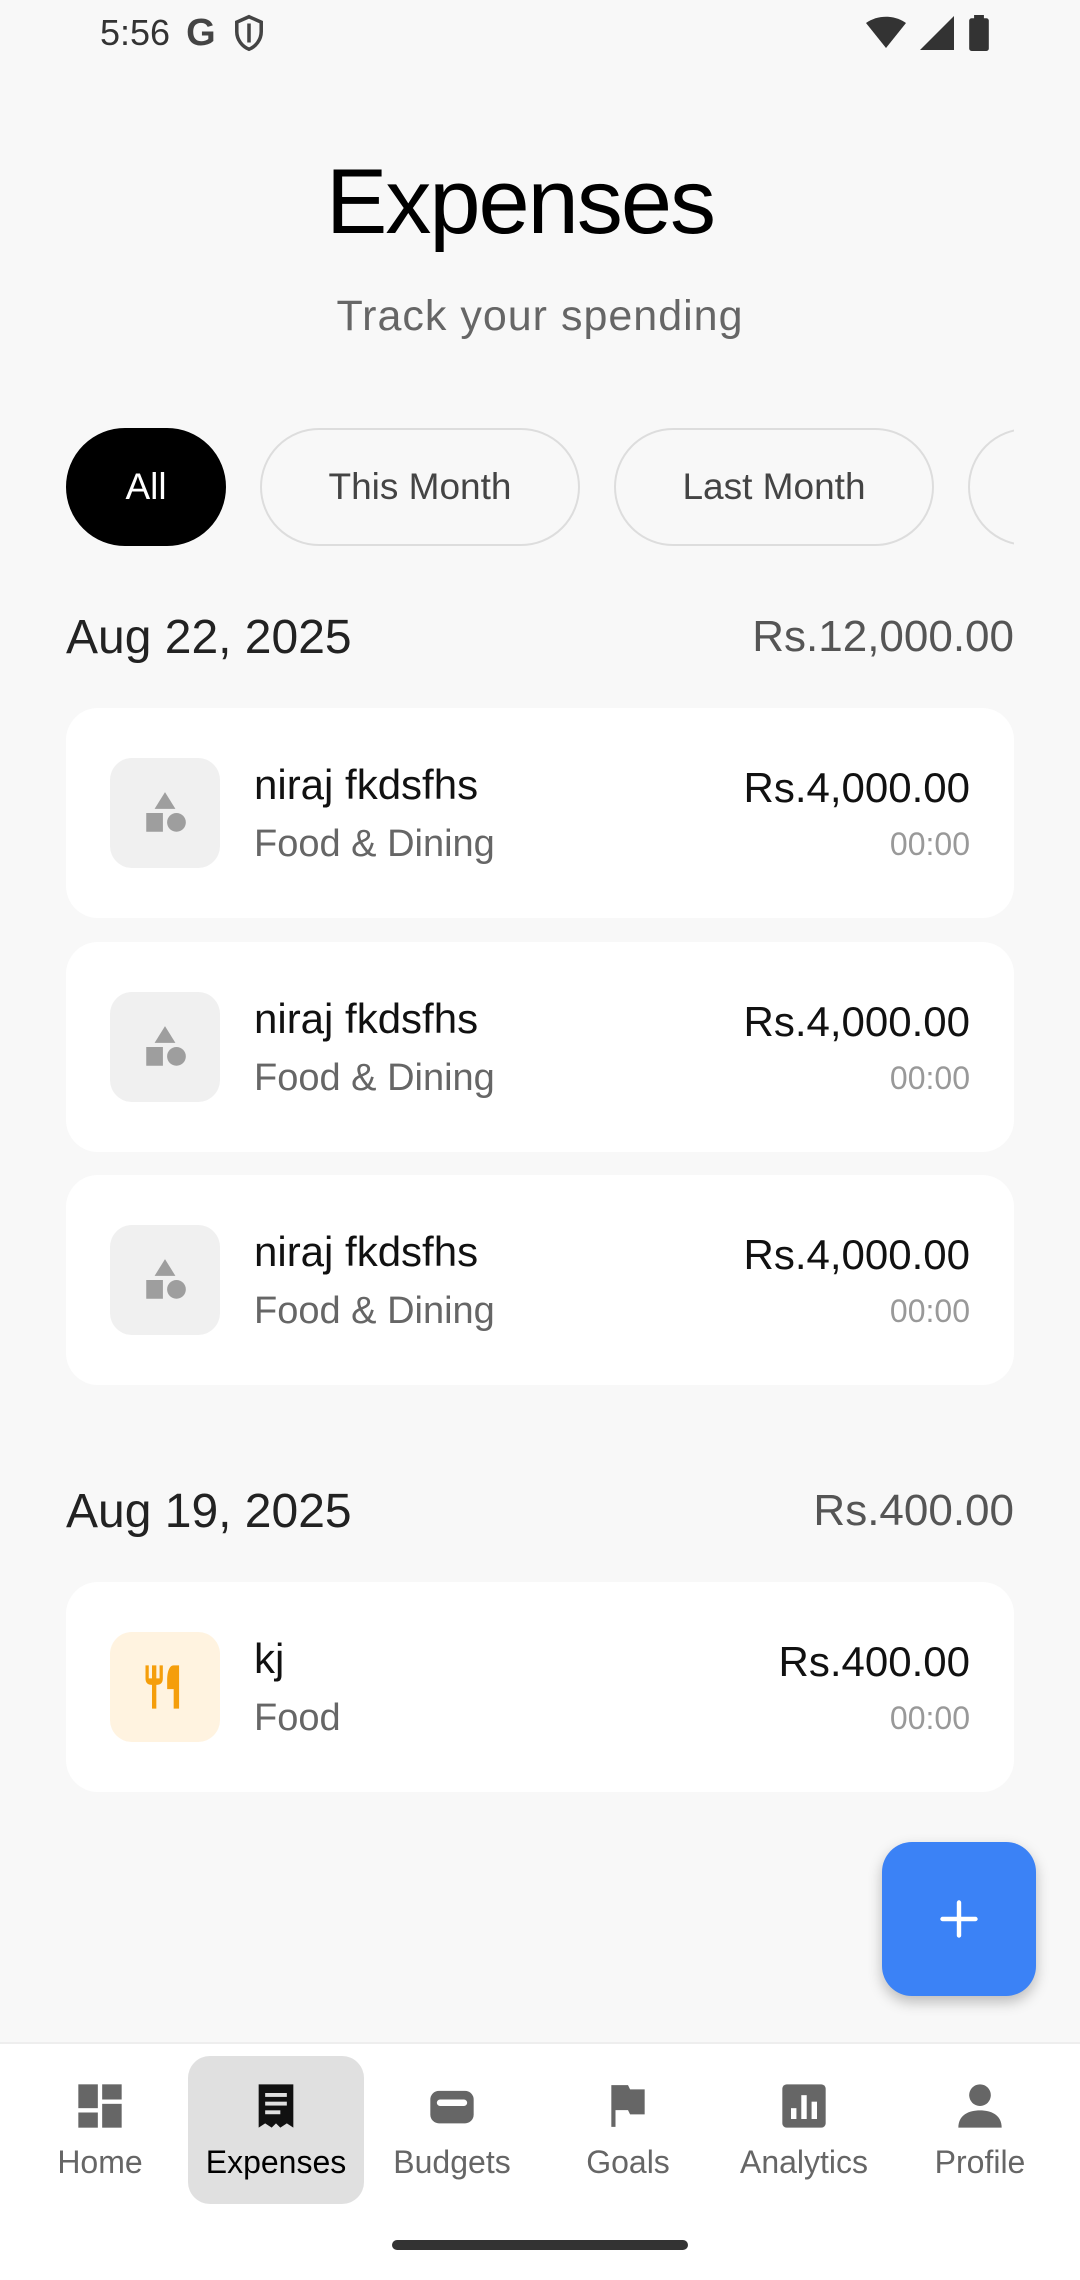 The height and width of the screenshot is (2280, 1080). Describe the element at coordinates (540, 2245) in the screenshot. I see `home-indicator` at that location.